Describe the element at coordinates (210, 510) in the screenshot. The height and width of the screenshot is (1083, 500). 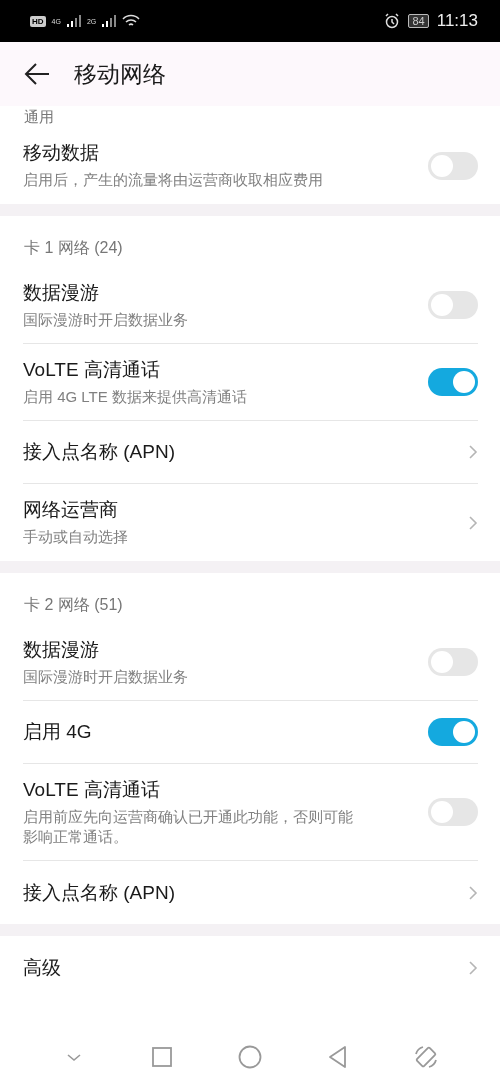
I see `setting-title: 网络运营商` at that location.